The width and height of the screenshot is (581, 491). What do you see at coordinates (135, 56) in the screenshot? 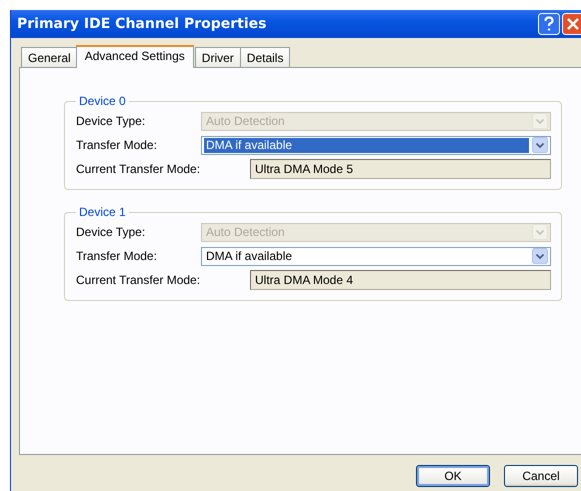
I see `tab: Advanced Settings` at bounding box center [135, 56].